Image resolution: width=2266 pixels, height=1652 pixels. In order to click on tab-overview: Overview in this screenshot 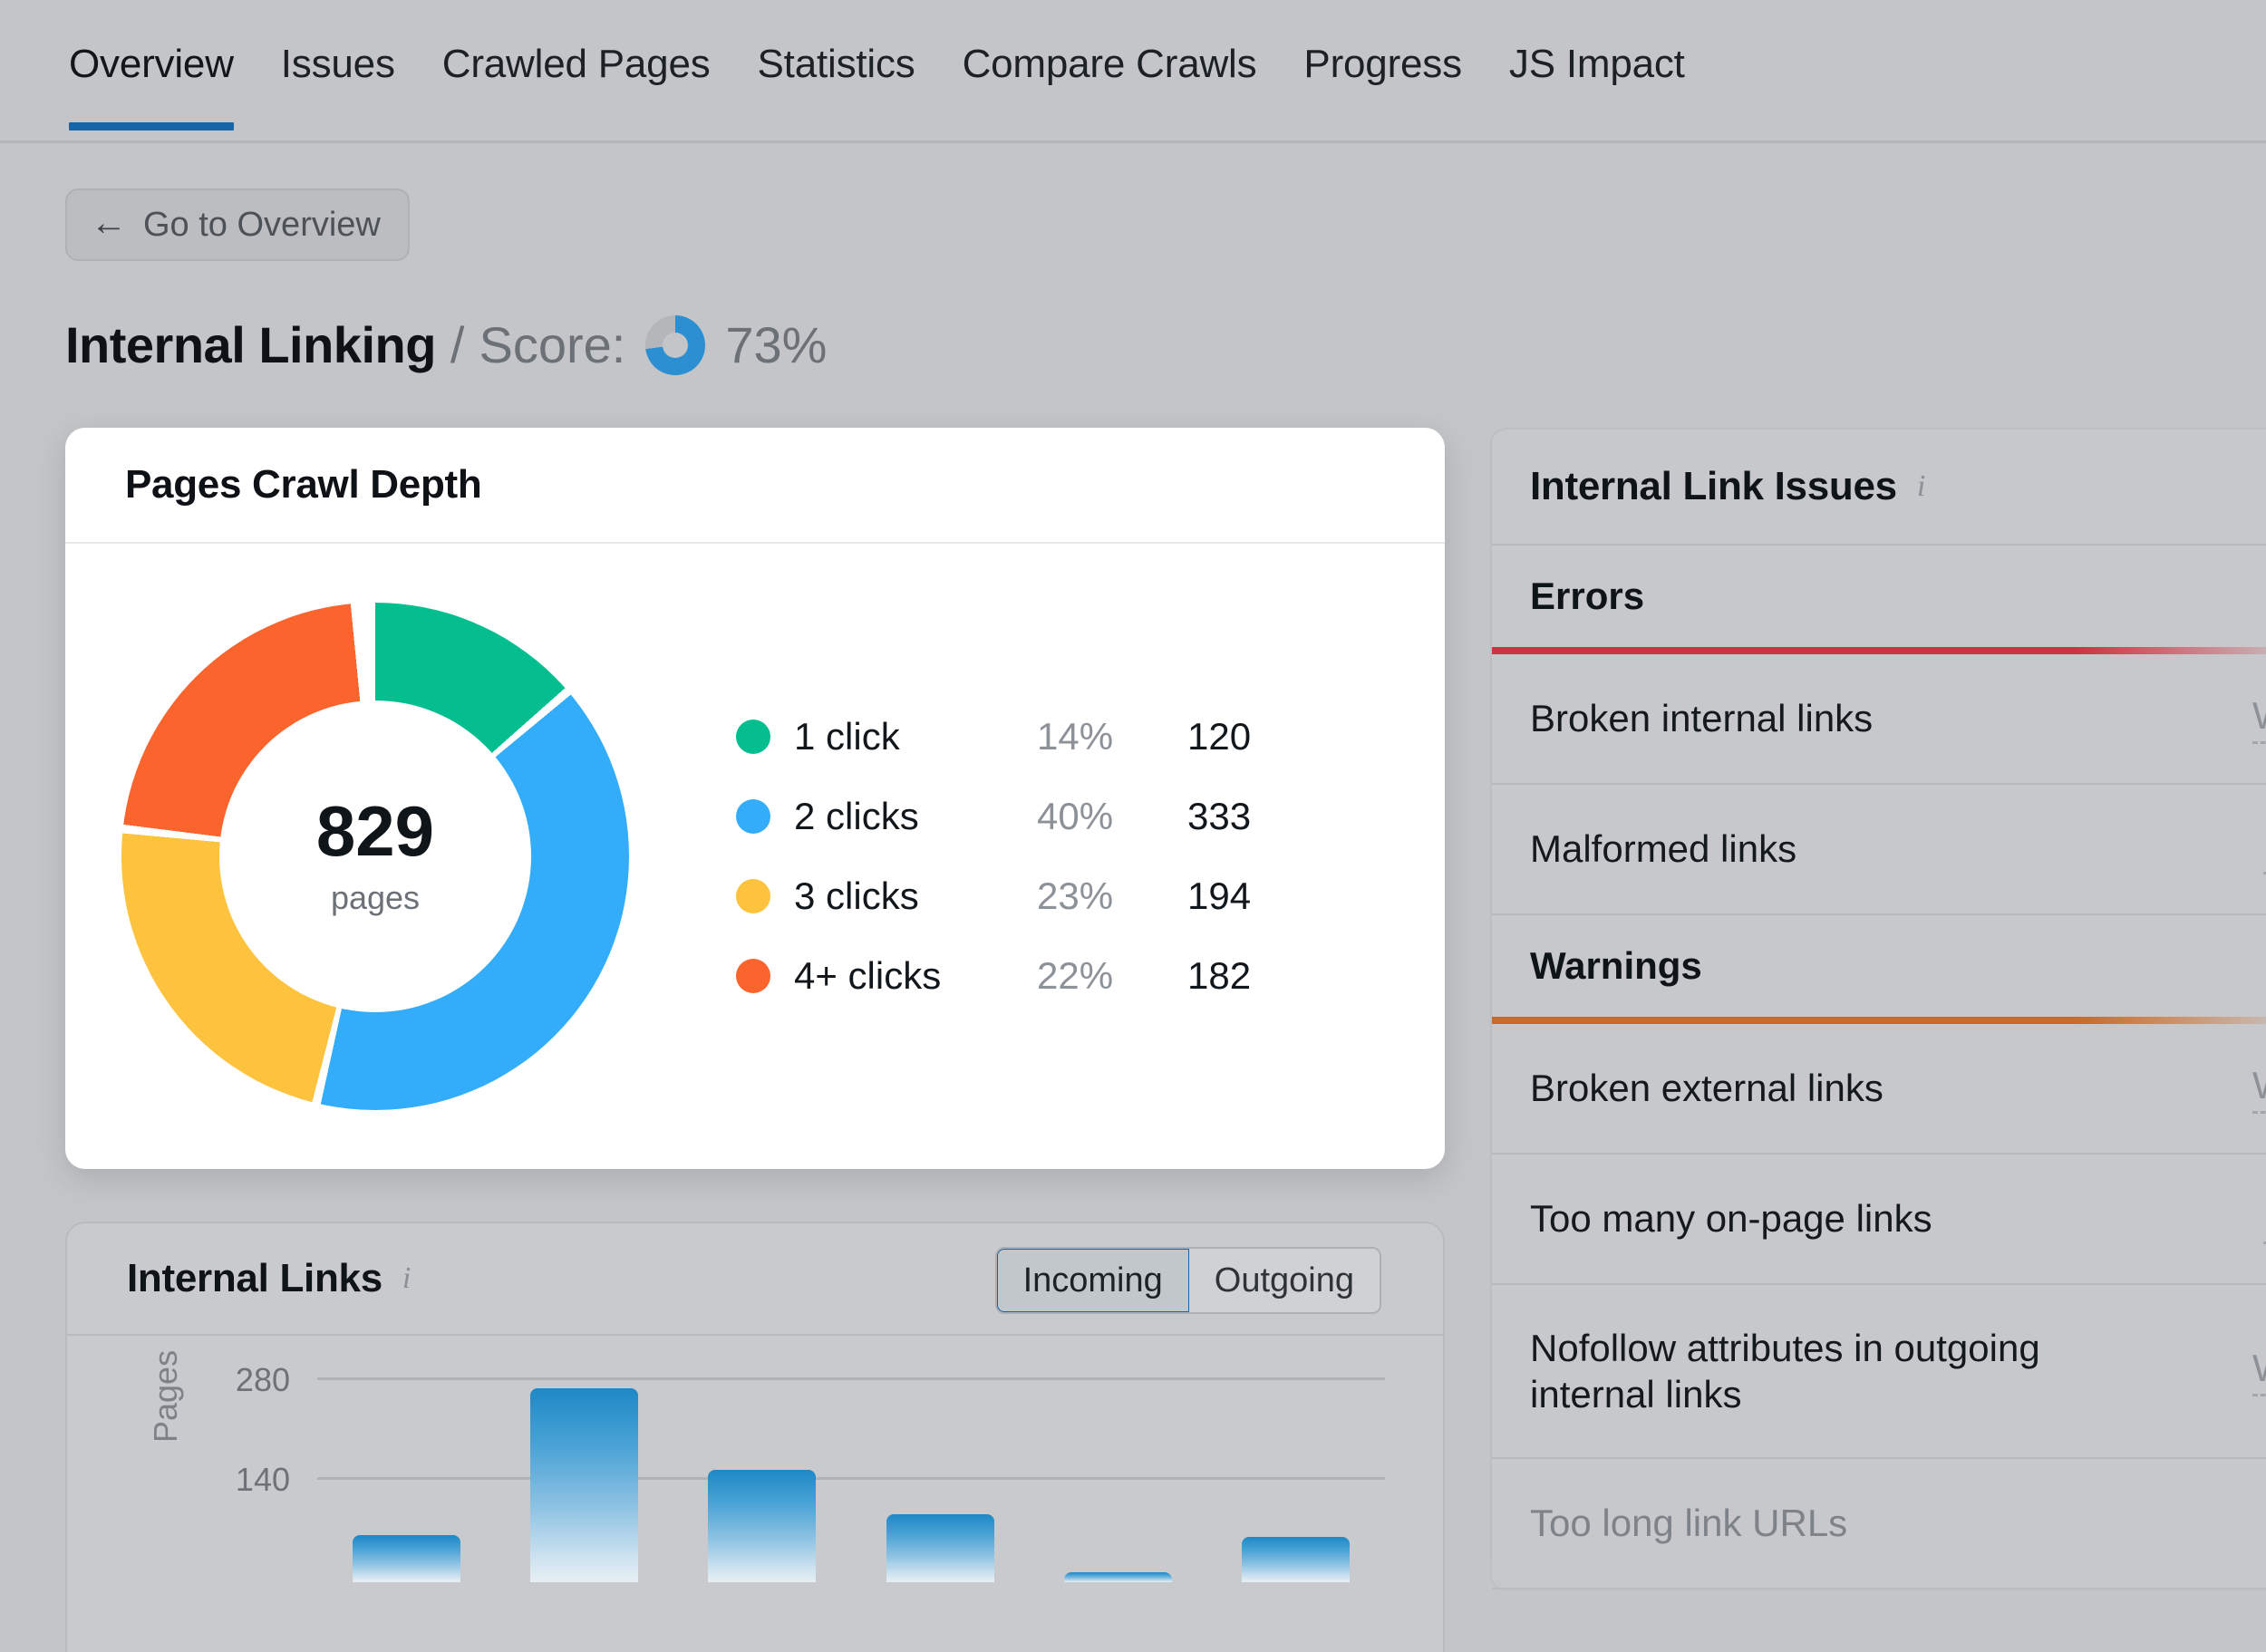, I will do `click(161, 86)`.